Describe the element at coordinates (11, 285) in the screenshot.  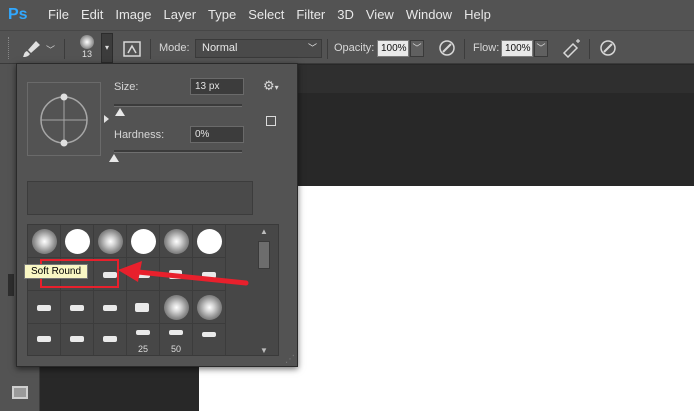
I see `tool-slot` at that location.